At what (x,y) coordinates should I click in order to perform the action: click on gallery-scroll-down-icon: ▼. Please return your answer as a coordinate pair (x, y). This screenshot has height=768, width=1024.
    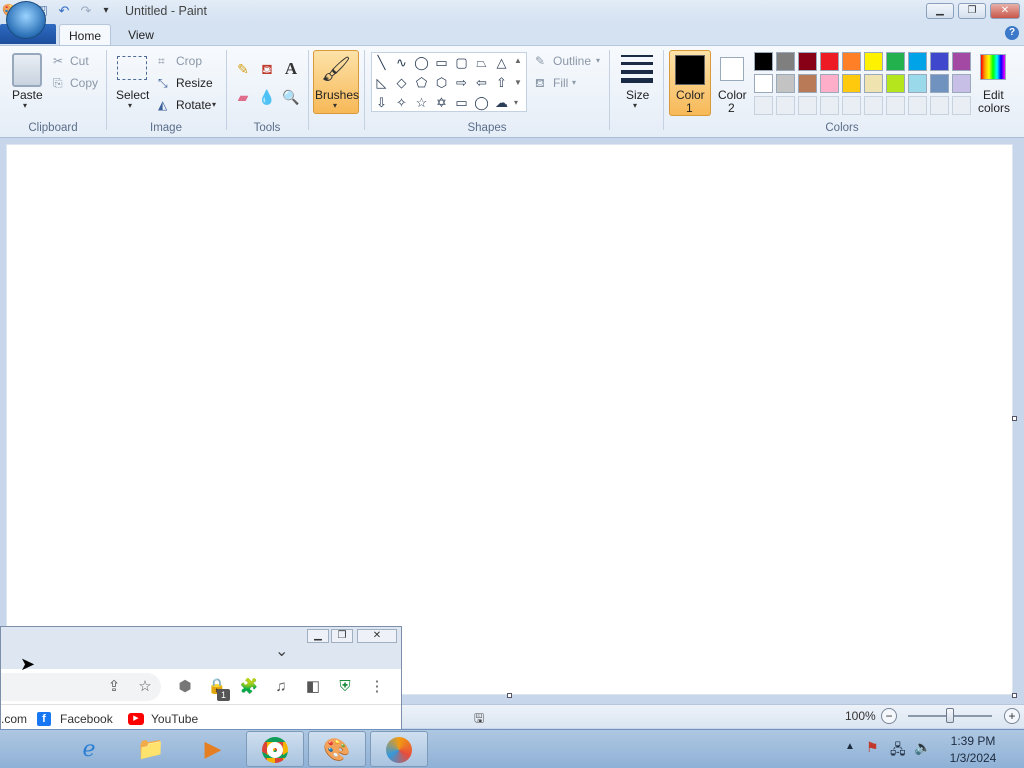
    Looking at the image, I should click on (518, 82).